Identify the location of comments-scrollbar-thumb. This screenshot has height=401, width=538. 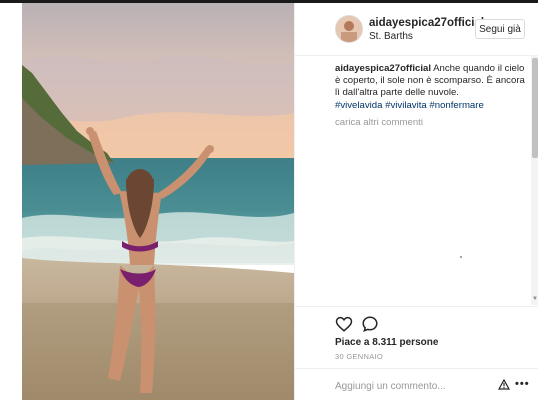
(535, 108).